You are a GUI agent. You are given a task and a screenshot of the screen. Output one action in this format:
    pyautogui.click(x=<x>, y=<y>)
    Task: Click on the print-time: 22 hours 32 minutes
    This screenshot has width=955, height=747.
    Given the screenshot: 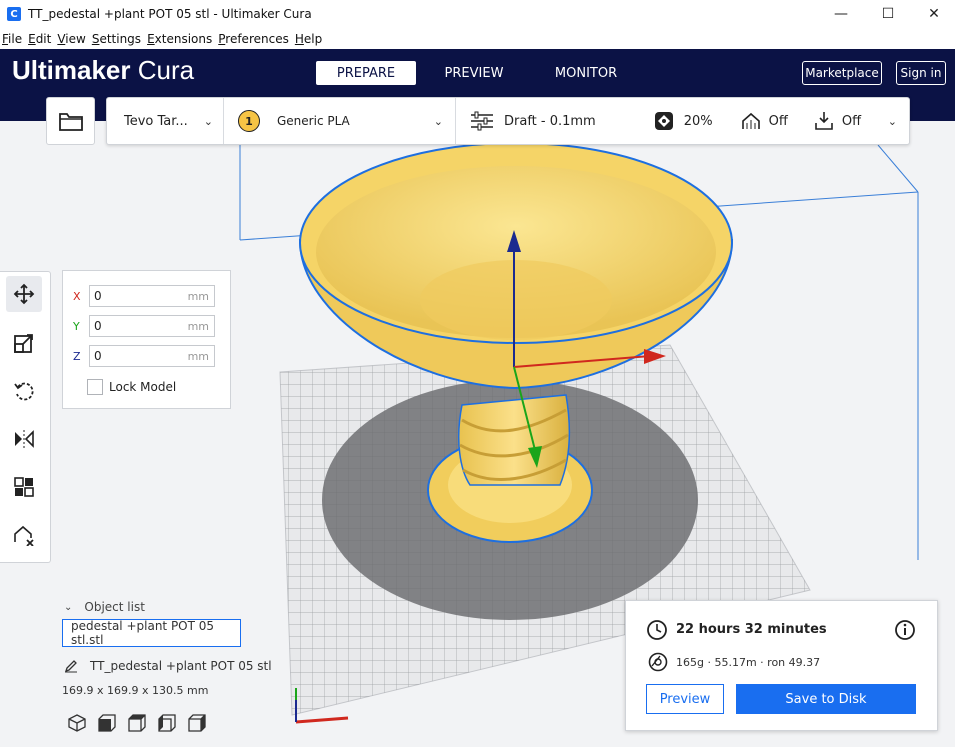 What is the action you would take?
    pyautogui.click(x=751, y=629)
    